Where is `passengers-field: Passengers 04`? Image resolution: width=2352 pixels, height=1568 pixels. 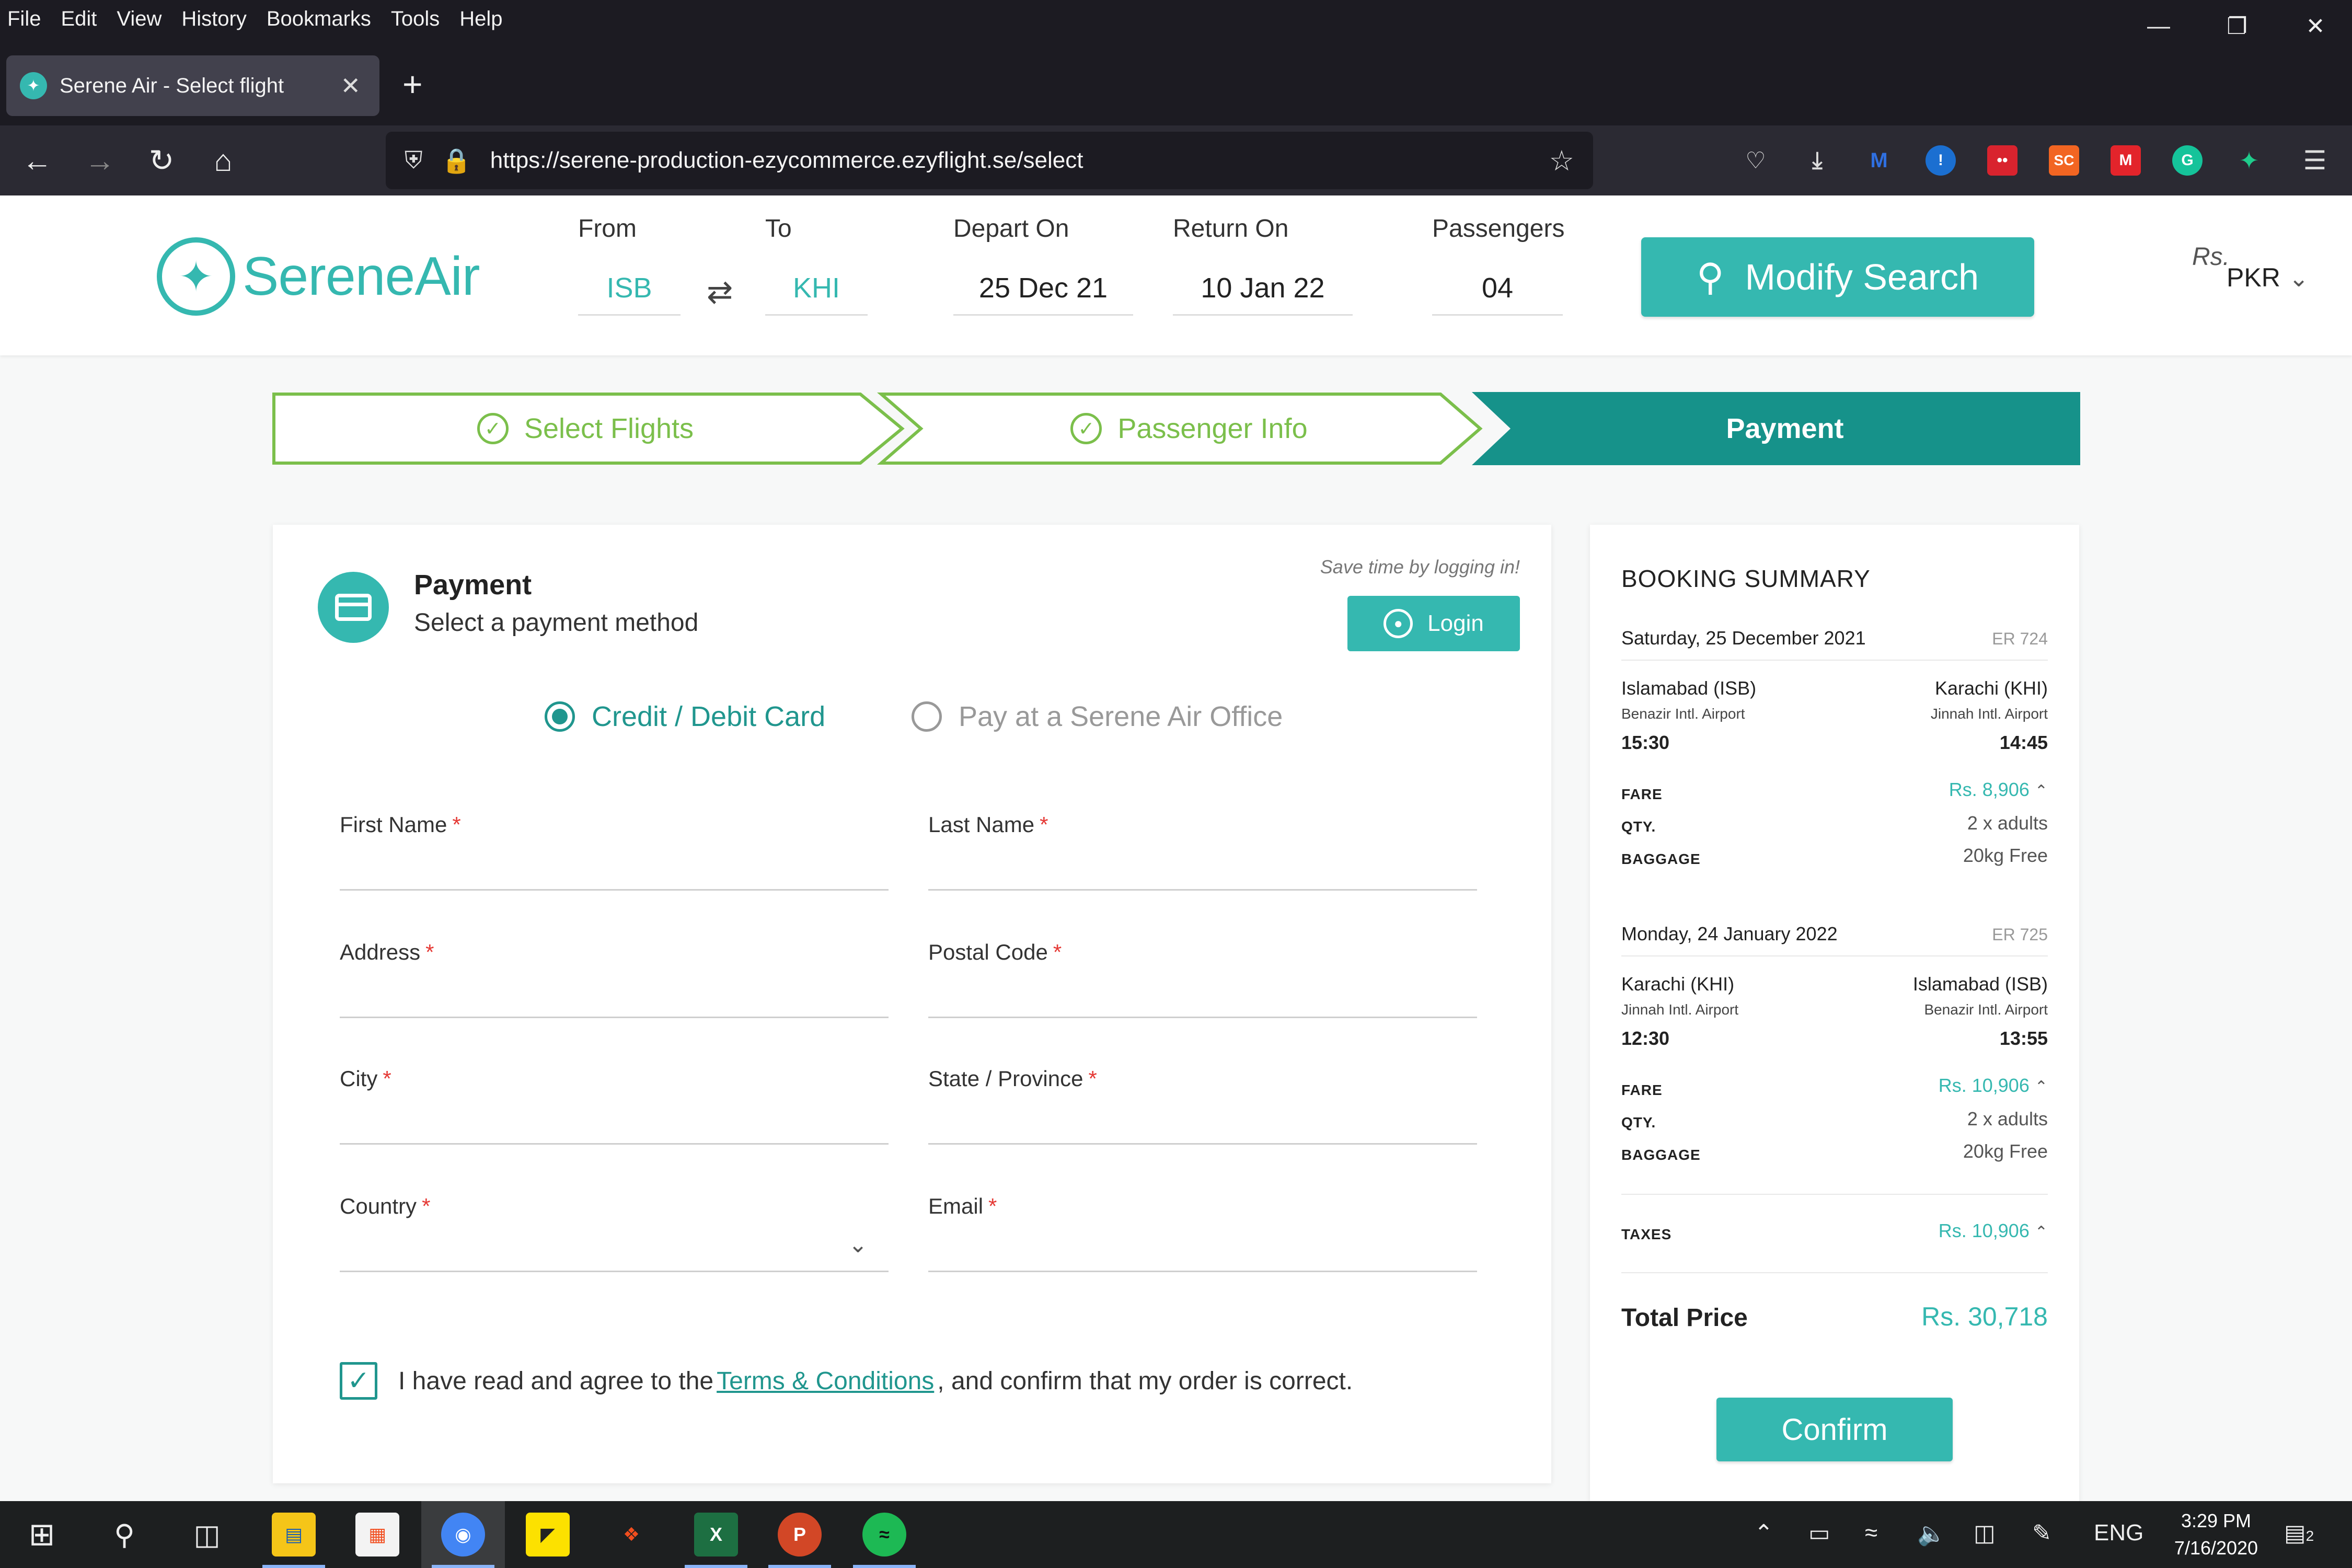 passengers-field: Passengers 04 is located at coordinates (1498, 265).